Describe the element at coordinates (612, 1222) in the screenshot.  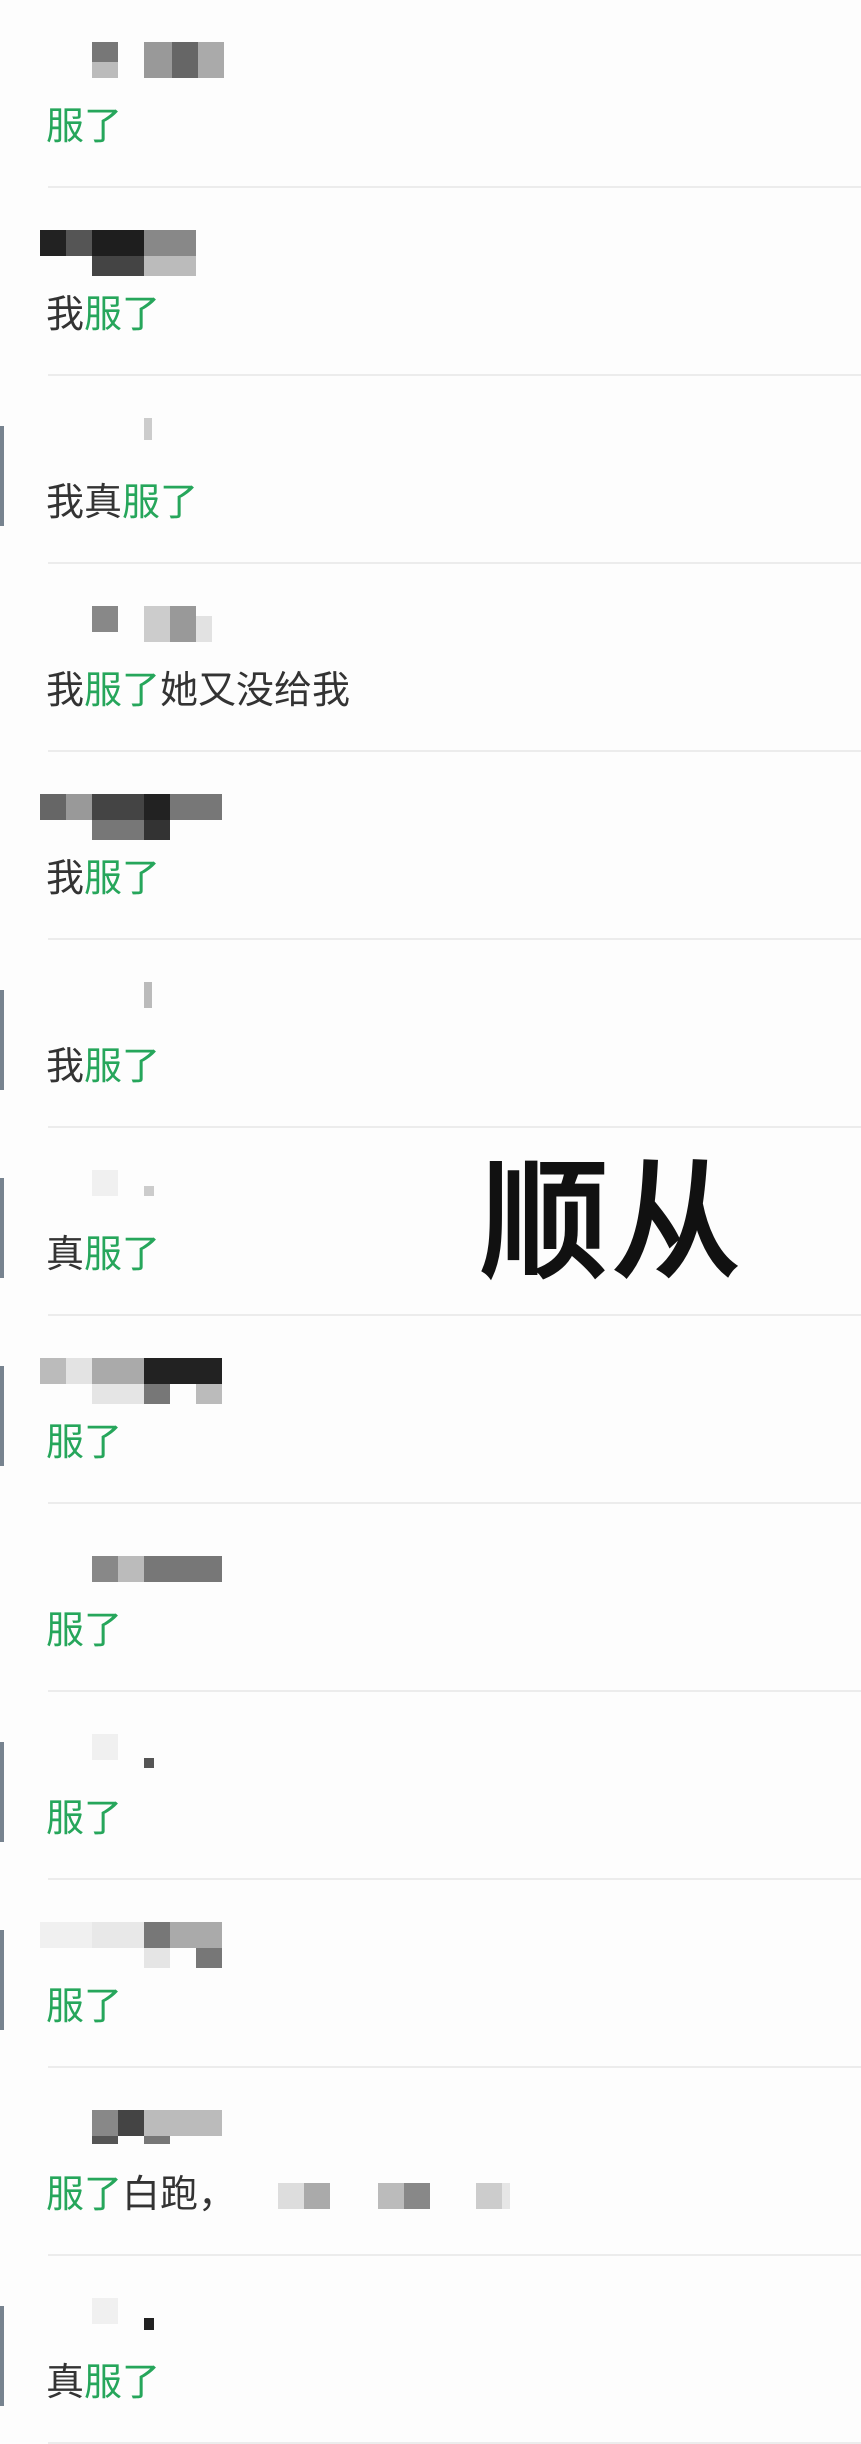
I see `overlay-caption: 顺从` at that location.